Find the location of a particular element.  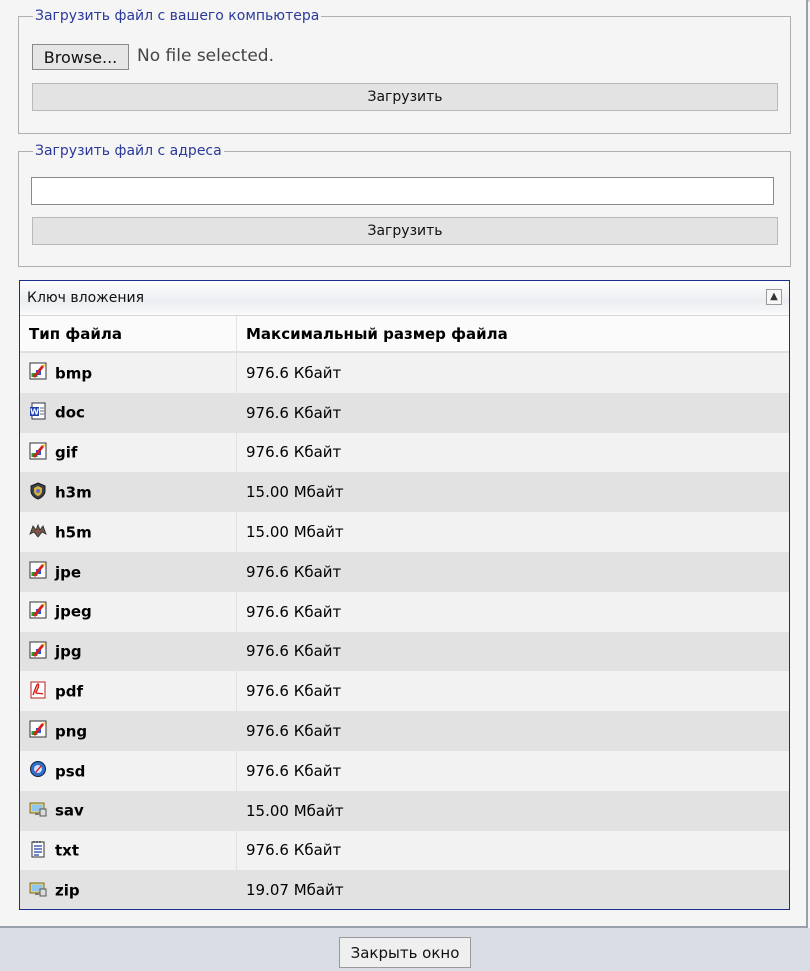

table-row: pdf 976.6 Кбайт is located at coordinates (404, 691).